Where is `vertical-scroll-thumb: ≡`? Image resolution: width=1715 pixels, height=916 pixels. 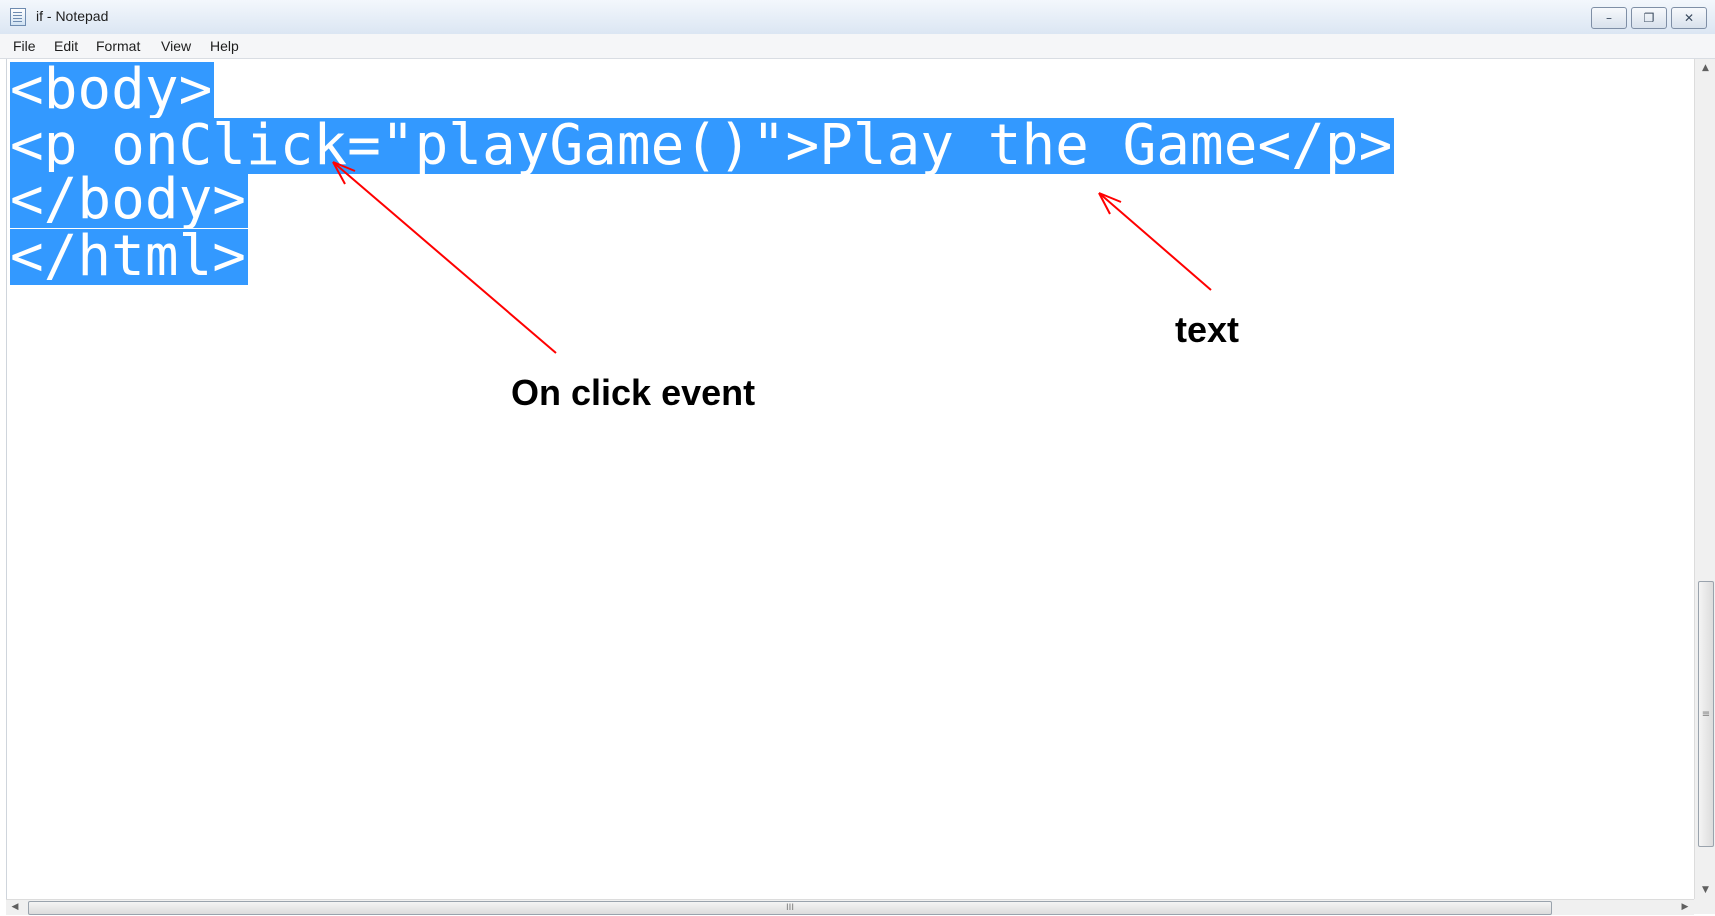
vertical-scroll-thumb: ≡ is located at coordinates (1706, 714).